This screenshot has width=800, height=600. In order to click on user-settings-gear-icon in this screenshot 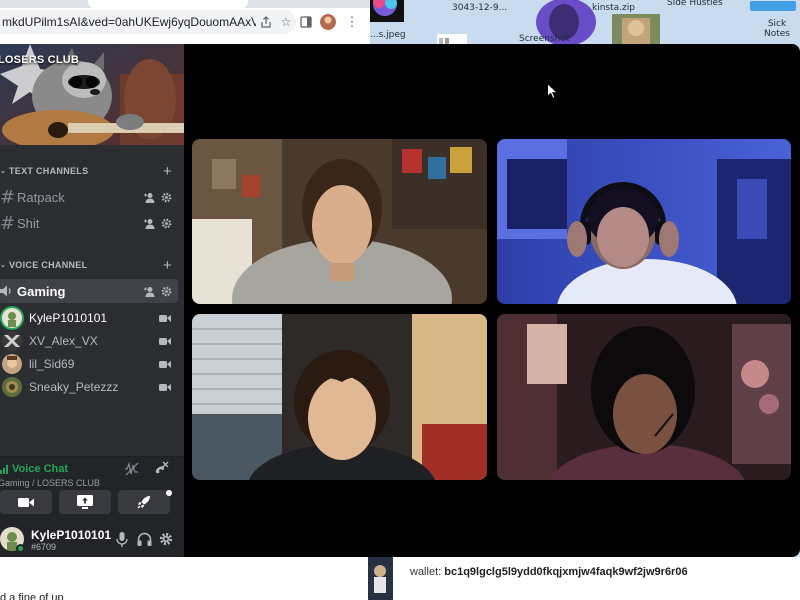, I will do `click(166, 539)`.